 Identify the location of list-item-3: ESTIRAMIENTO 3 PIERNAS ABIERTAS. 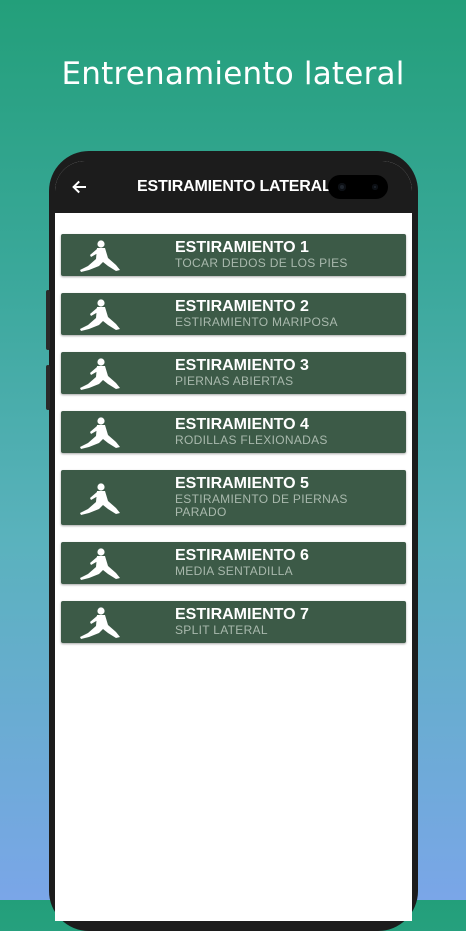
(233, 373).